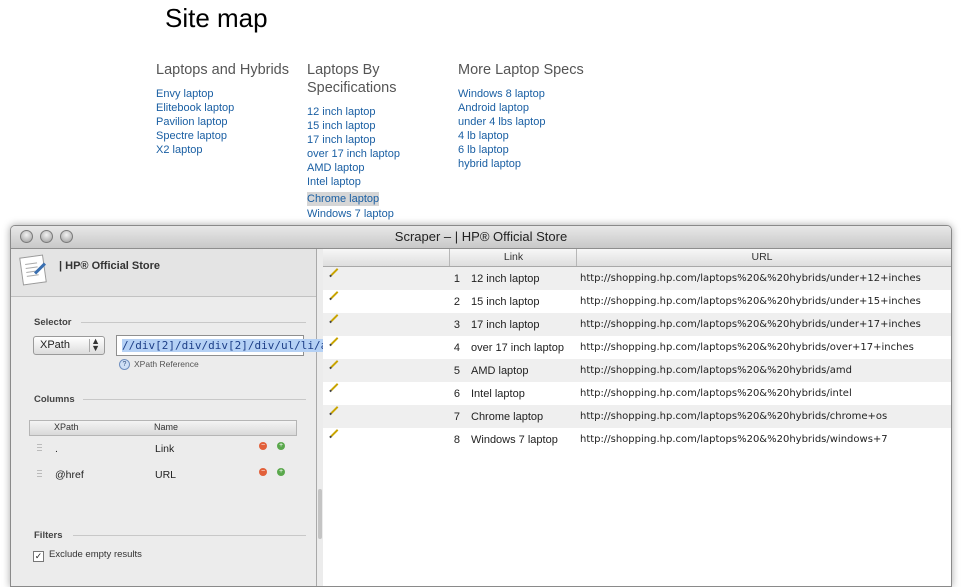 The width and height of the screenshot is (964, 587). What do you see at coordinates (33, 270) in the screenshot?
I see `document-edit-icon` at bounding box center [33, 270].